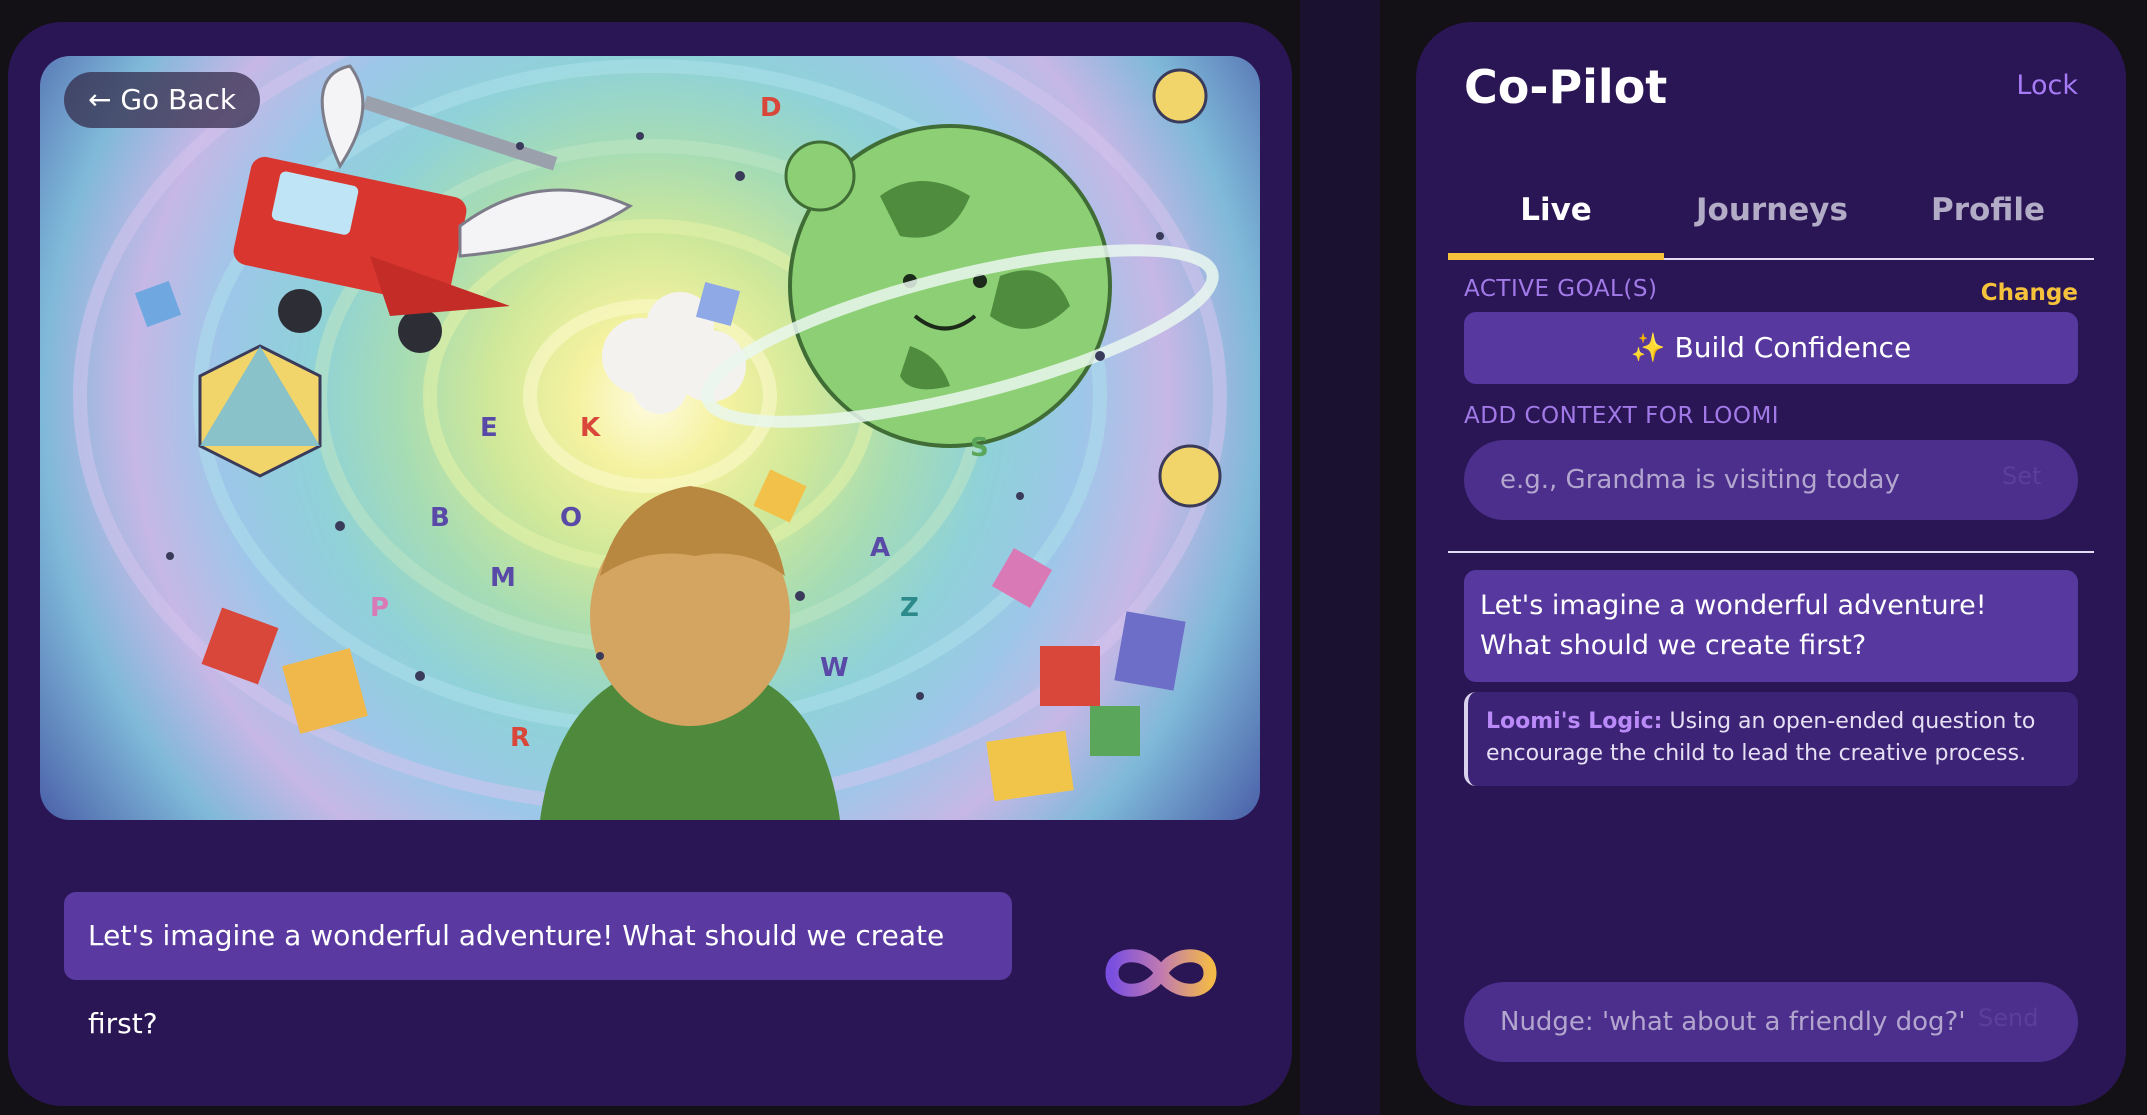  What do you see at coordinates (1574, 721) in the screenshot?
I see `logic-label: Loomi's Logic:` at bounding box center [1574, 721].